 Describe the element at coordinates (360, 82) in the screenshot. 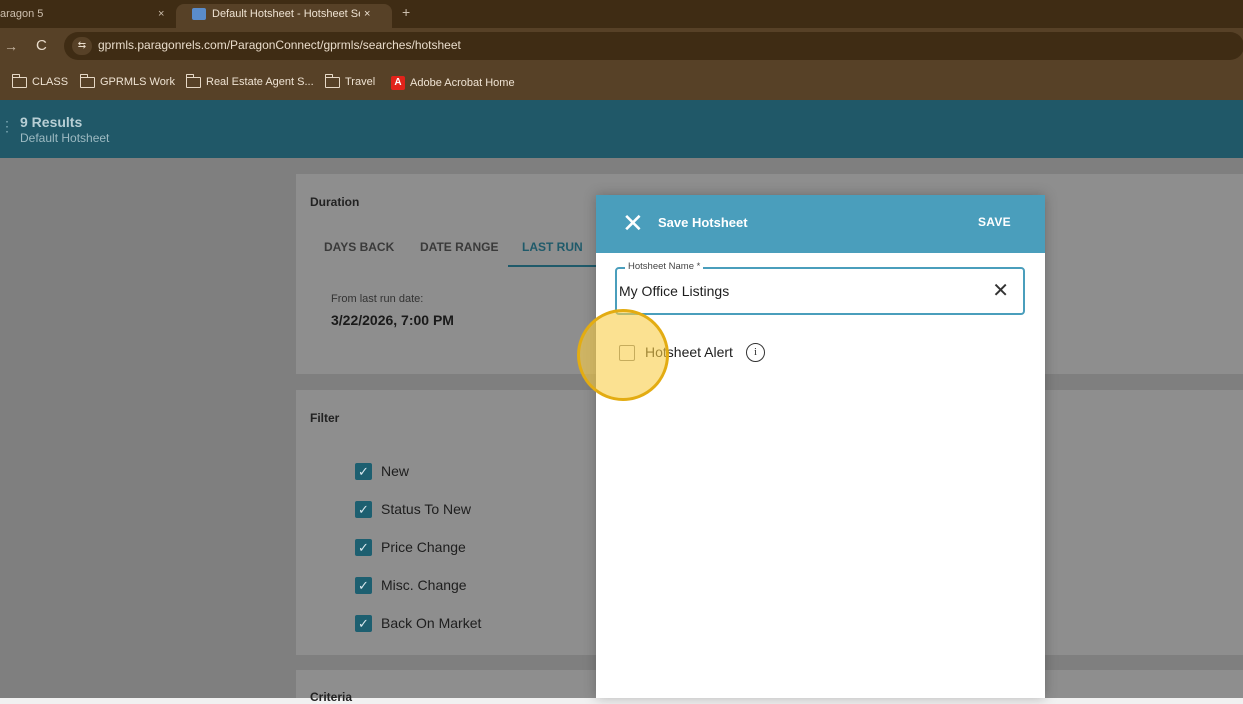

I see `bookmark-label: Travel` at that location.